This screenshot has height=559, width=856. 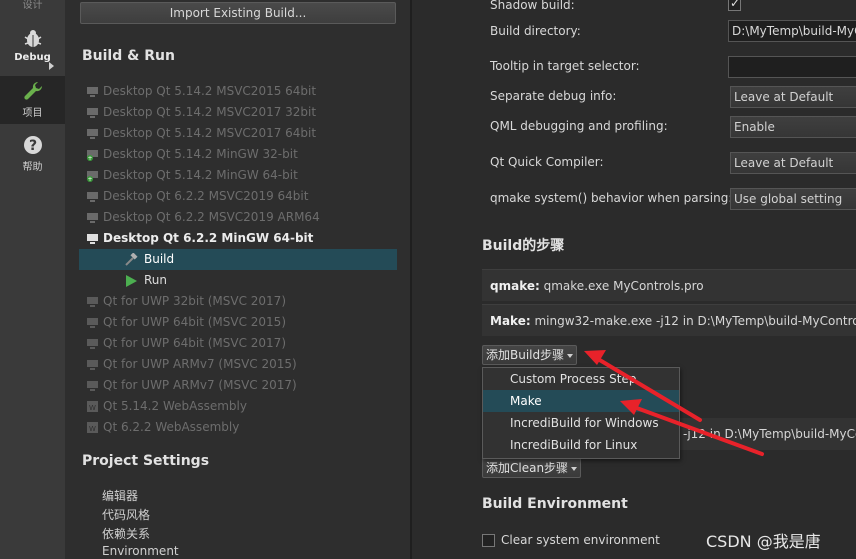 I want to click on menu-item-make: Make, so click(x=581, y=401).